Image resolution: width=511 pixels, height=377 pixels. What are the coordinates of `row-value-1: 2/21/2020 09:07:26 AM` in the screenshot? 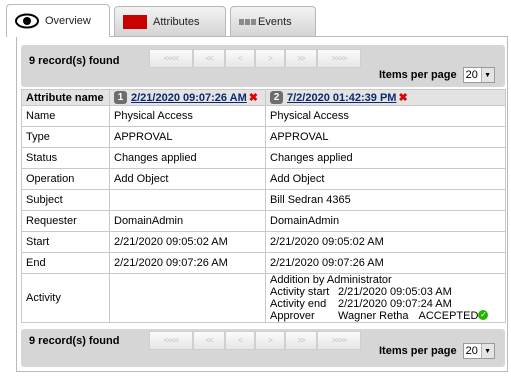 It's located at (187, 263).